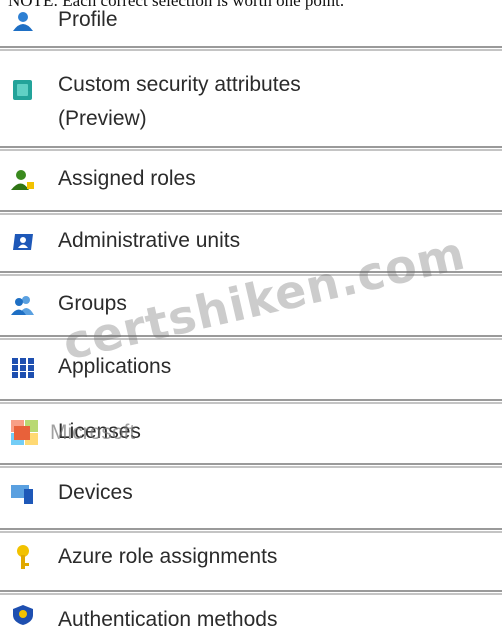 The width and height of the screenshot is (502, 636). I want to click on applications-icon, so click(23, 368).